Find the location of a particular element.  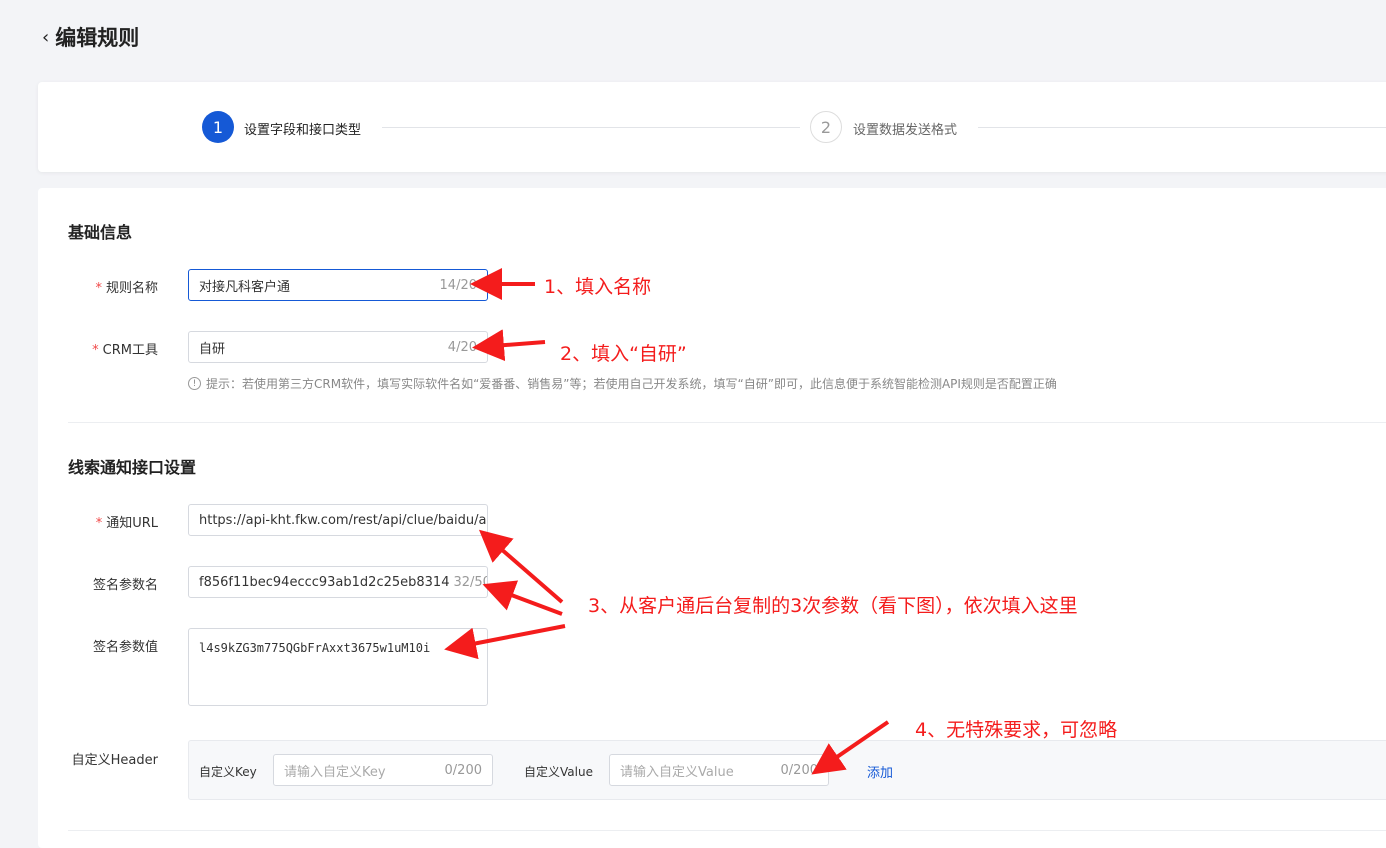

annotation-4: 4、无特殊要求，可忽略 is located at coordinates (1016, 730).